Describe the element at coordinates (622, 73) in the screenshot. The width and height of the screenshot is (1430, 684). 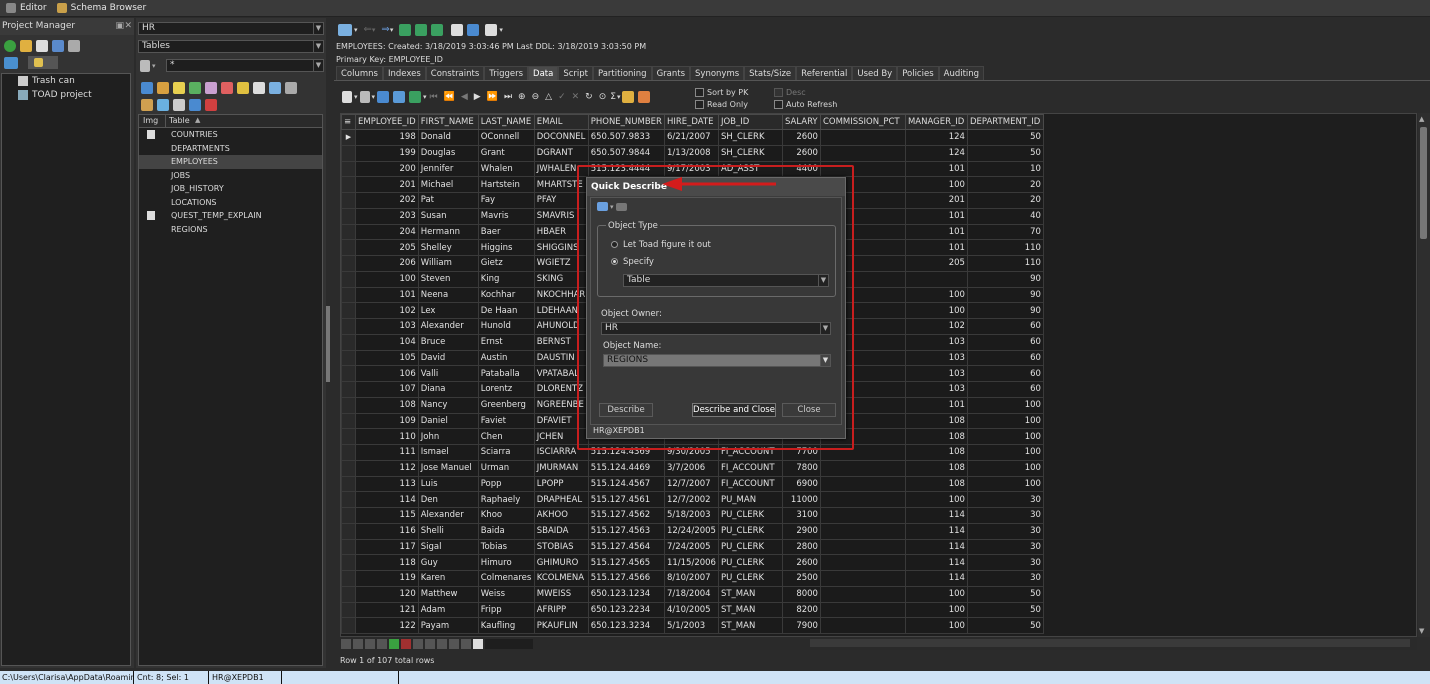
I see `tab-partitioning: Partitioning` at that location.